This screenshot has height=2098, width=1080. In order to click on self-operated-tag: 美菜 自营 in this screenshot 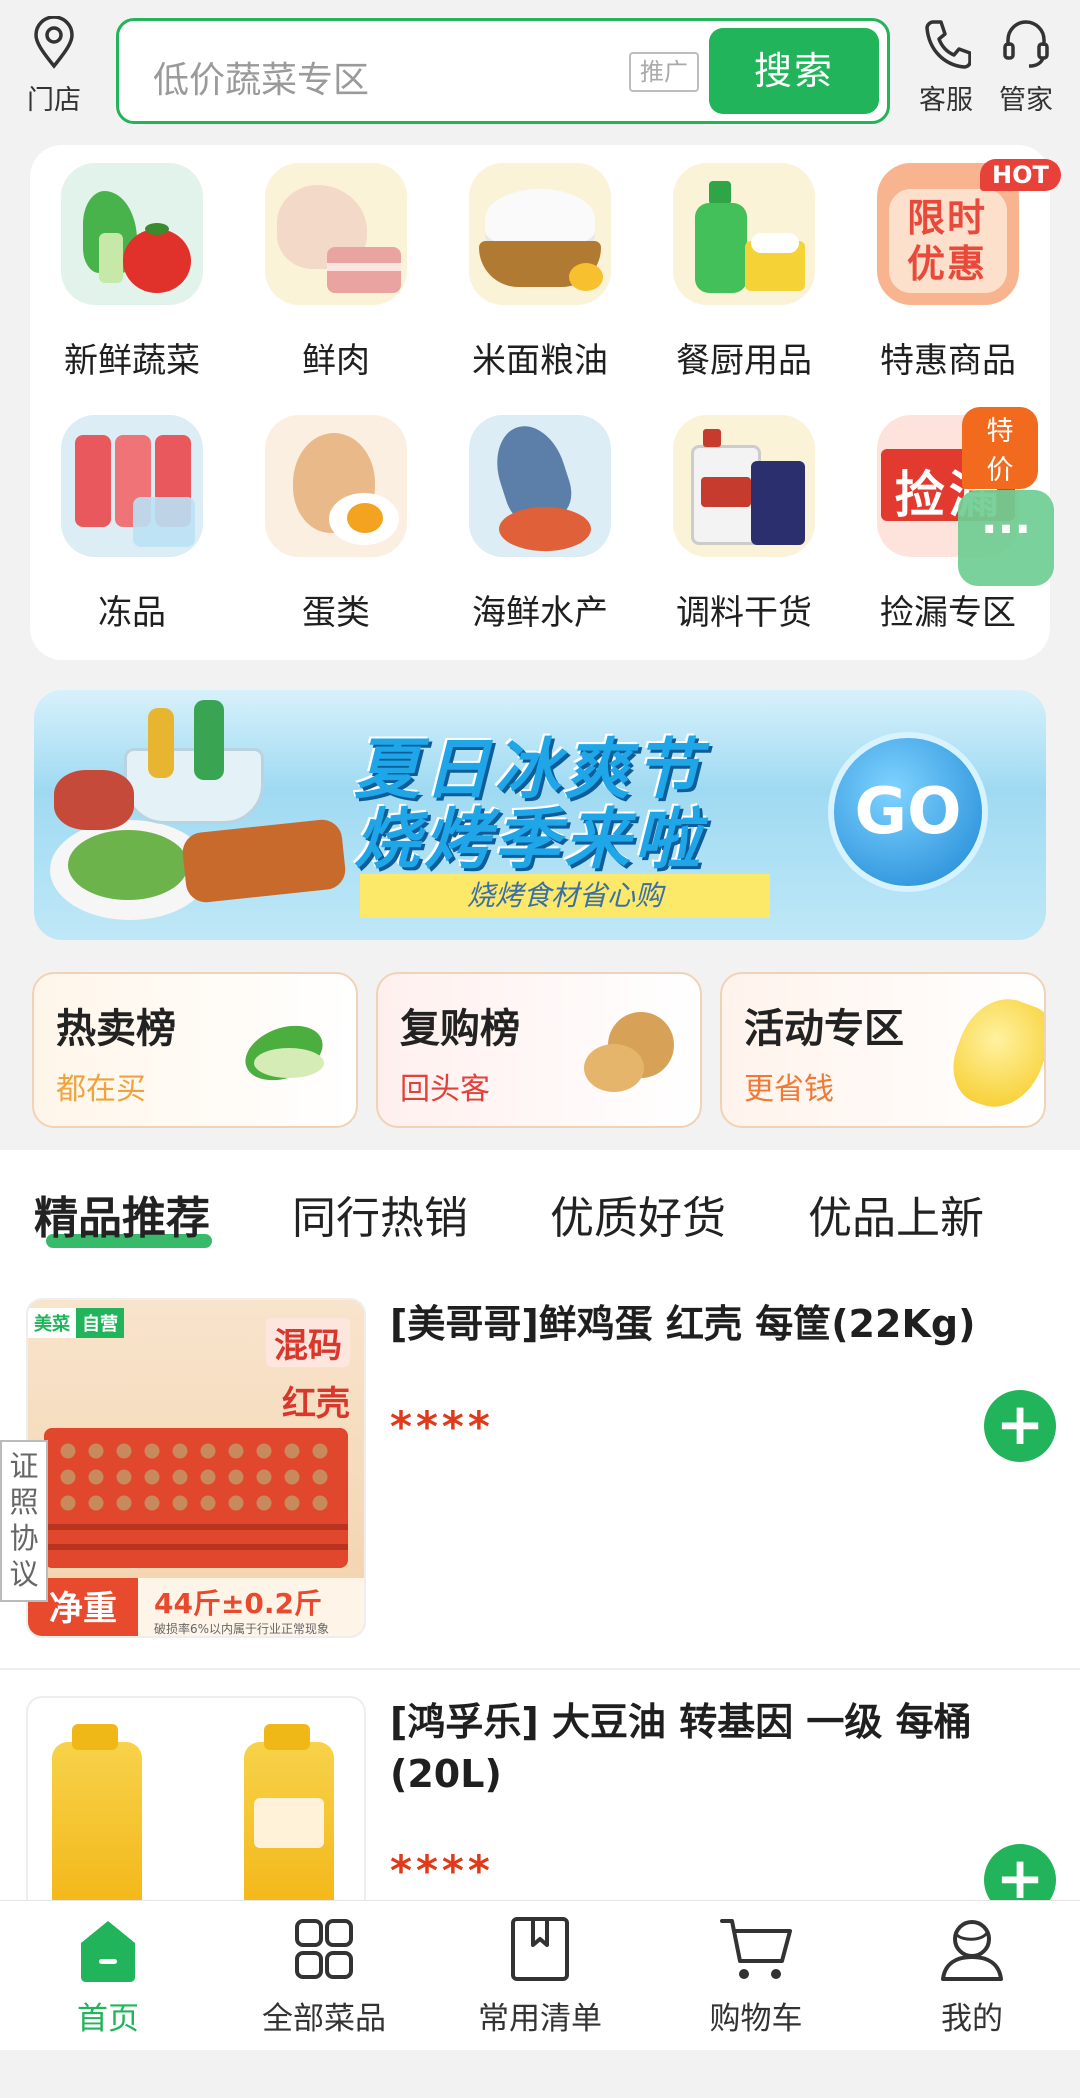, I will do `click(76, 1323)`.